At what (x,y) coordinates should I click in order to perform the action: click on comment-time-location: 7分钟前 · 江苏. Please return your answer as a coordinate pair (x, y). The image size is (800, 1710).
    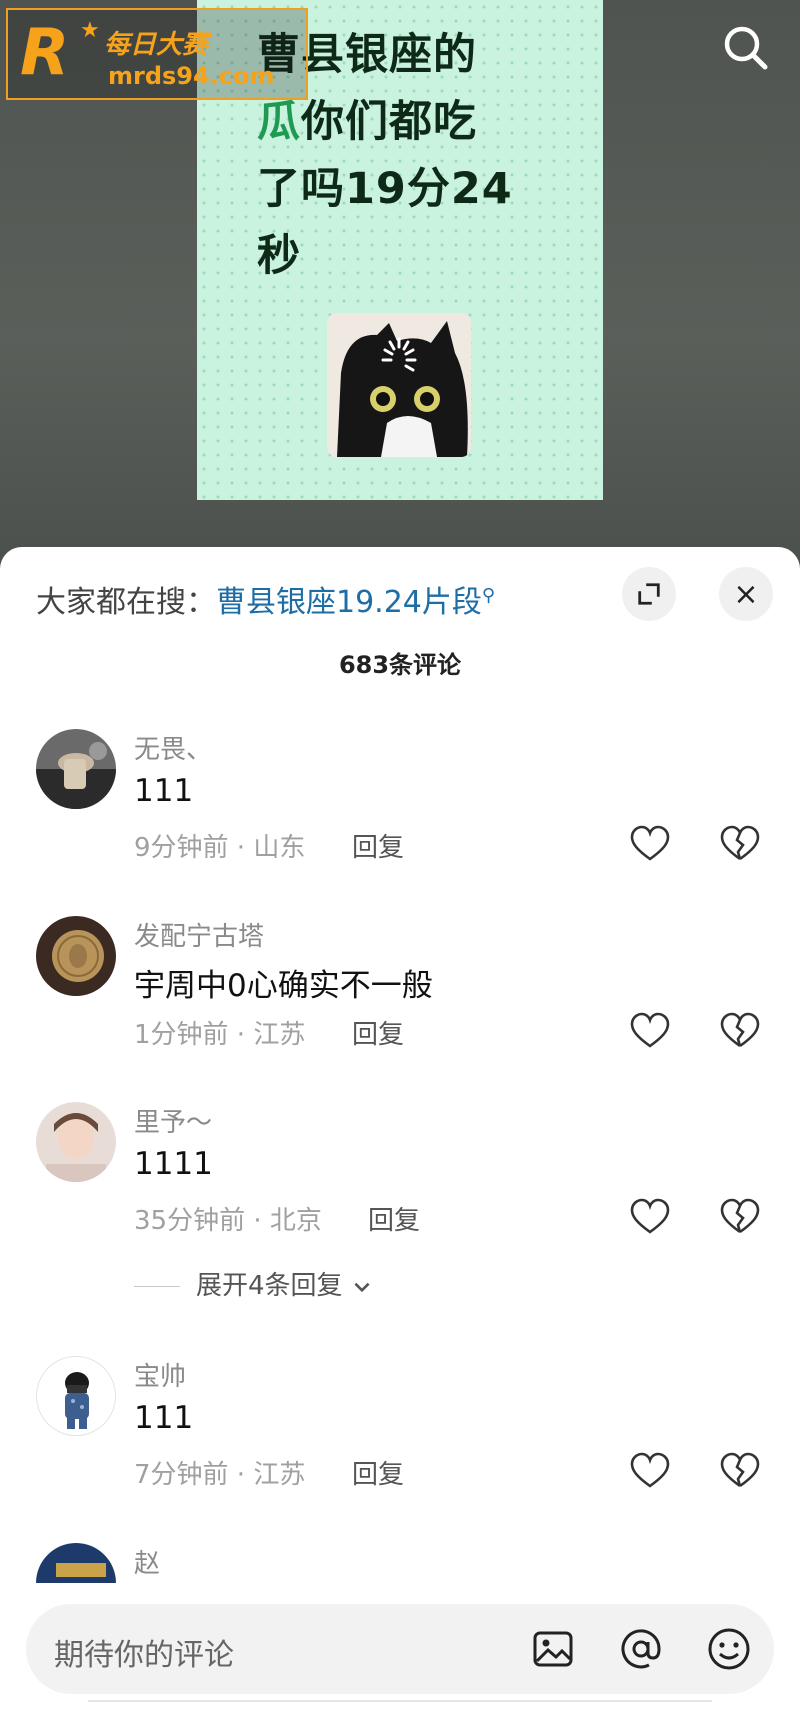
    Looking at the image, I should click on (220, 1475).